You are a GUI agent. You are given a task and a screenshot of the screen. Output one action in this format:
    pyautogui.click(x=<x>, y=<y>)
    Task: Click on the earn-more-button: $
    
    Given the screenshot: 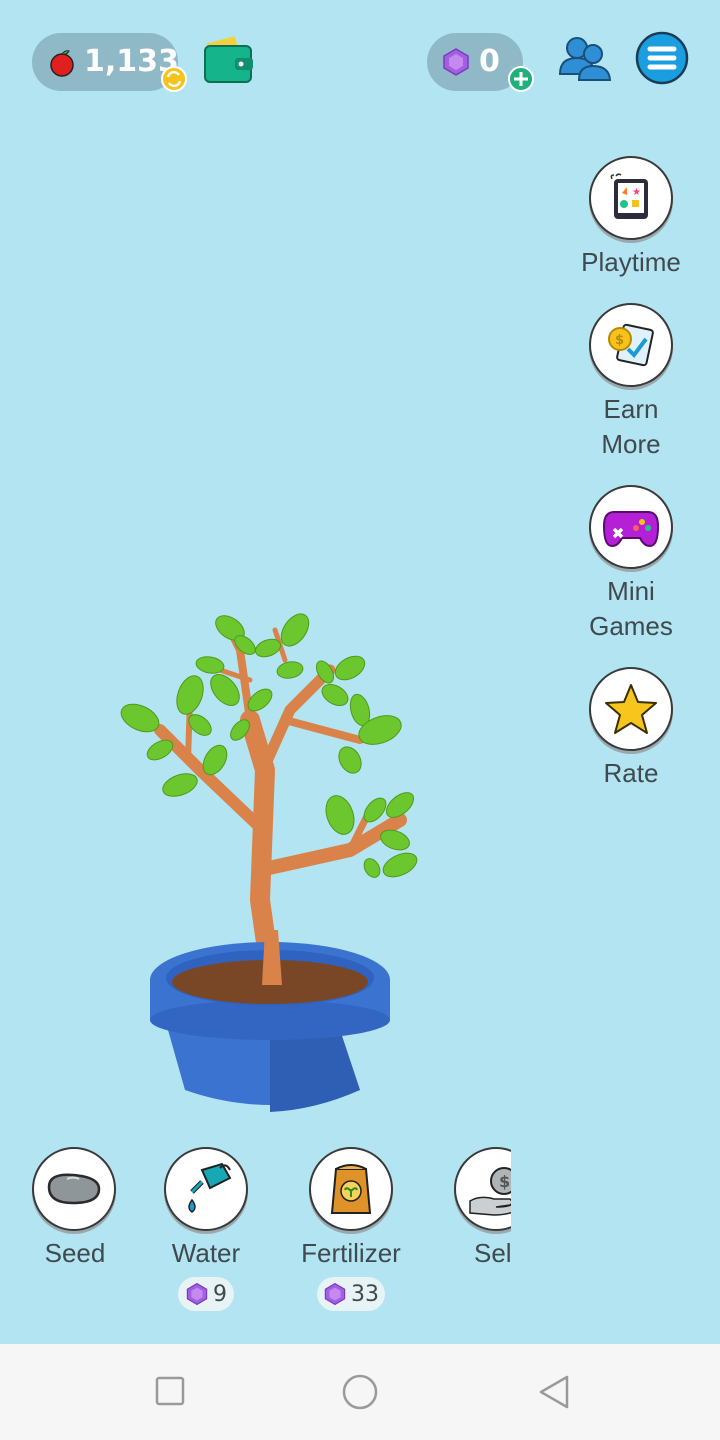 What is the action you would take?
    pyautogui.click(x=631, y=345)
    